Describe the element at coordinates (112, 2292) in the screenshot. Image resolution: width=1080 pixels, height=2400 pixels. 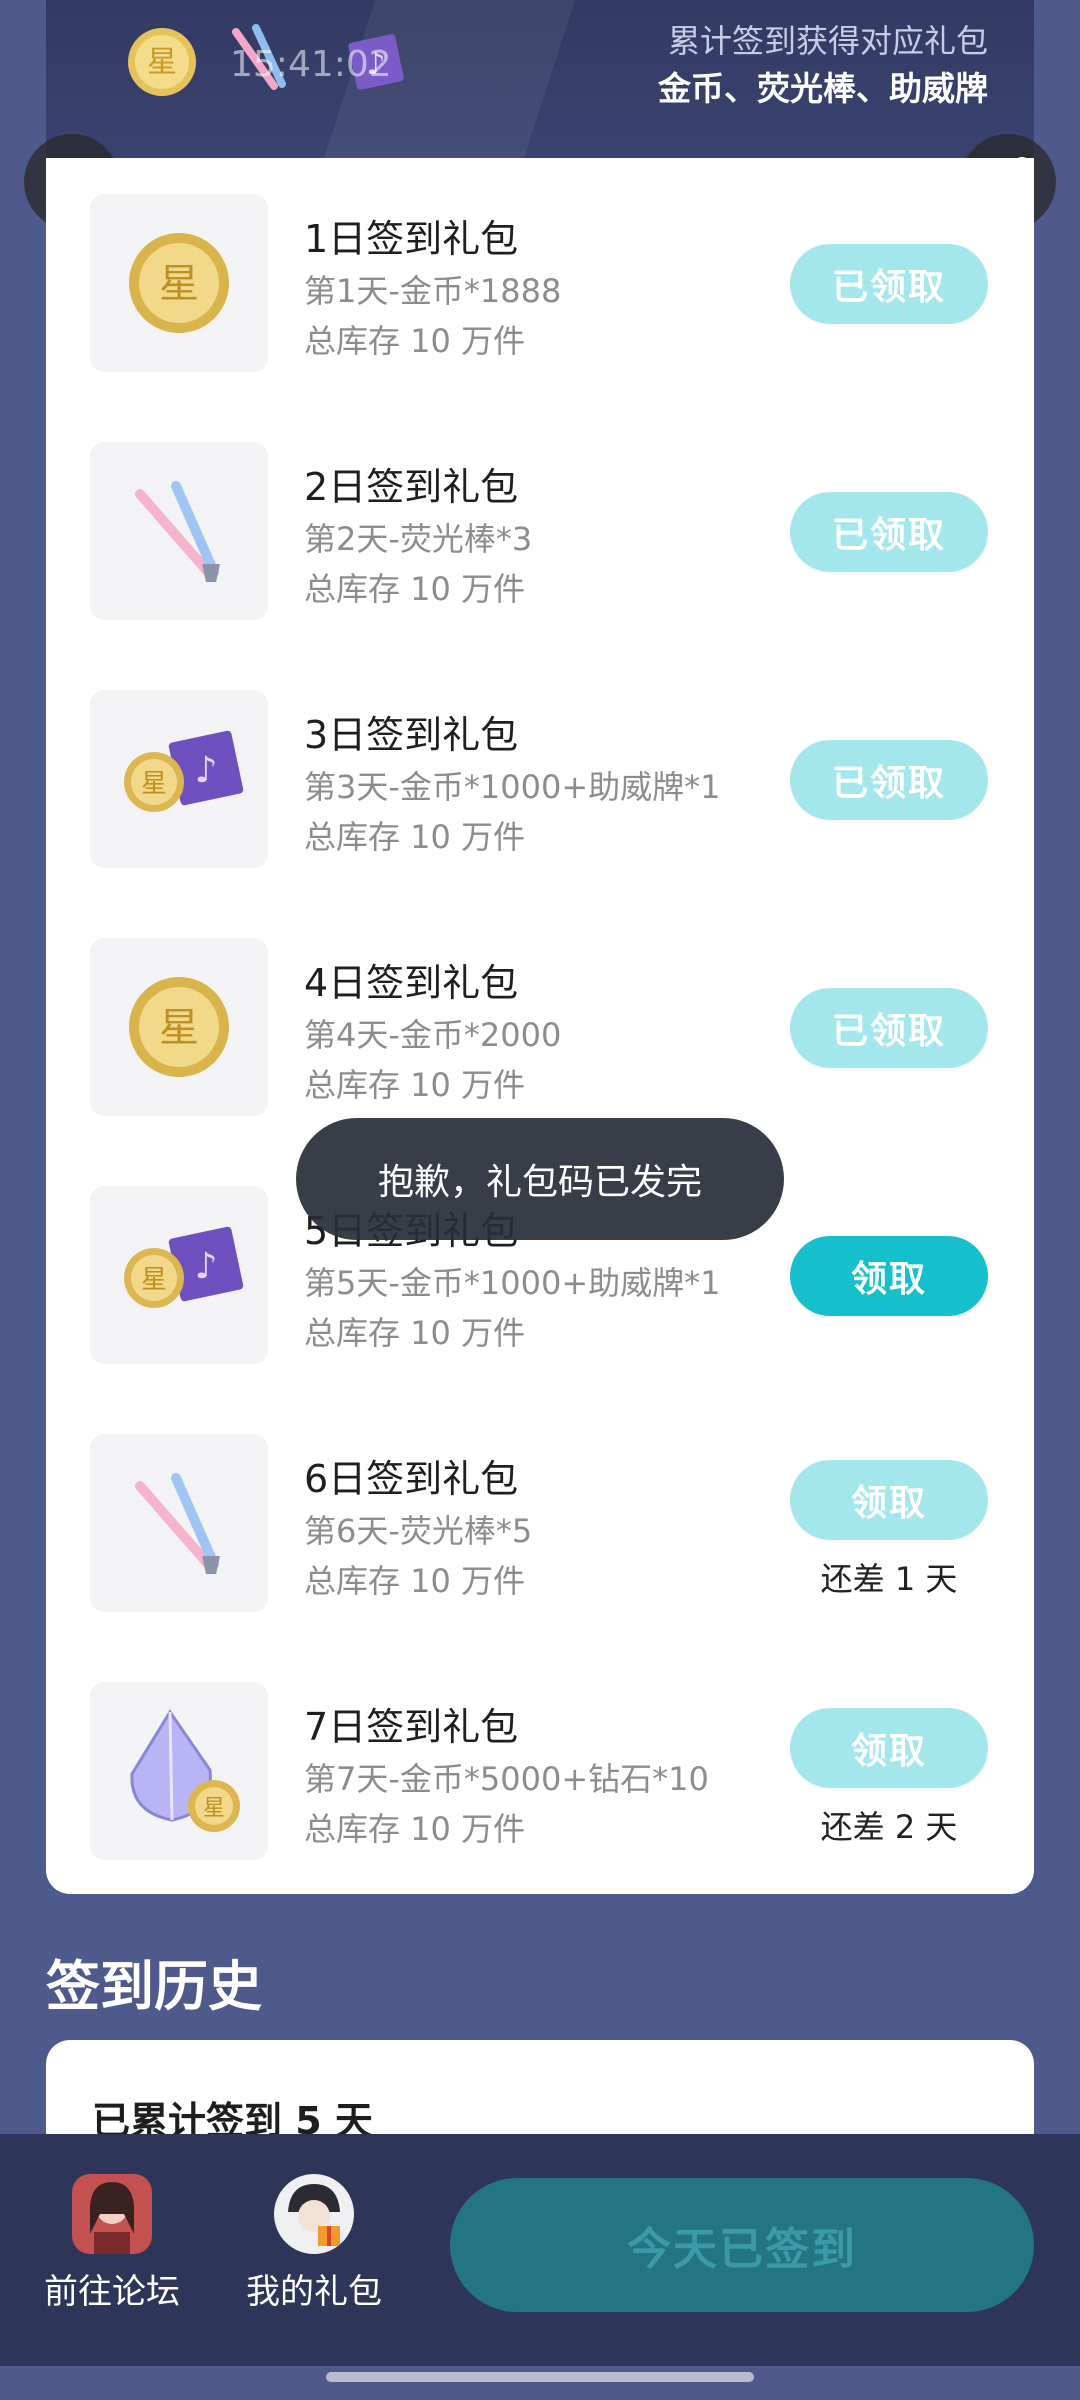
I see `forum-label: 前往论坛` at that location.